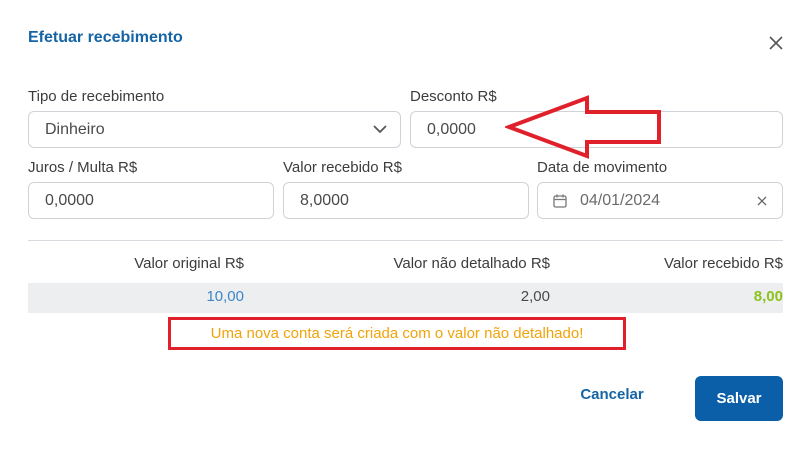 The width and height of the screenshot is (812, 450). Describe the element at coordinates (471, 263) in the screenshot. I see `header-valor-nao-detalhado: Valor não detalhado R$` at that location.